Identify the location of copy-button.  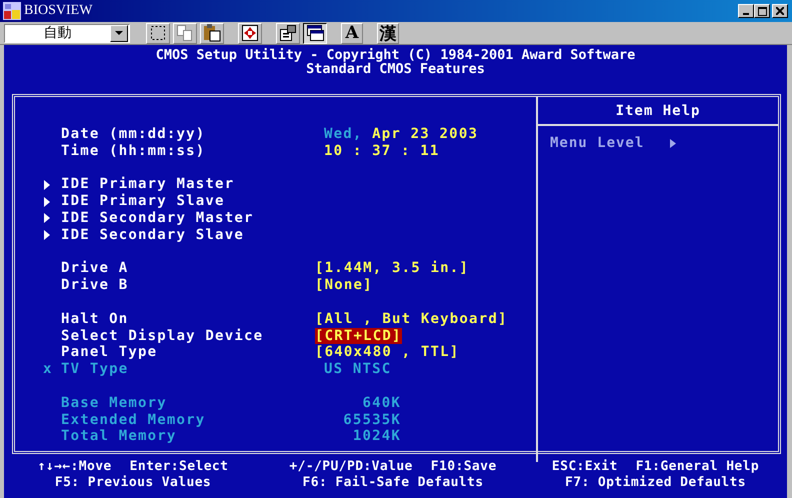
(185, 33).